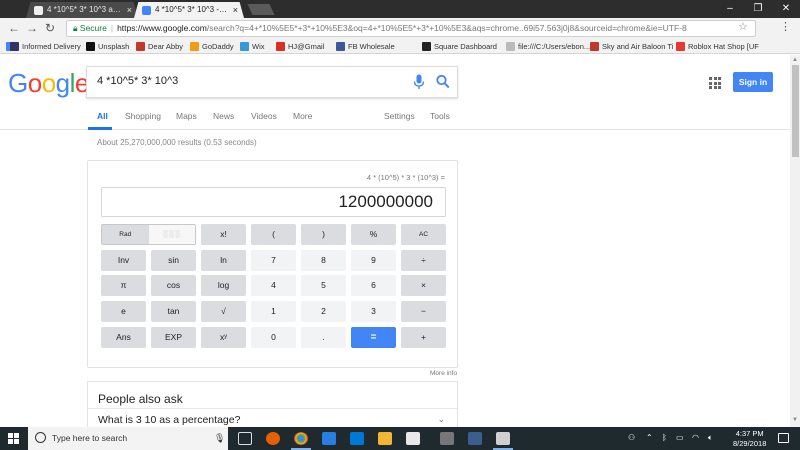  I want to click on digit-7-button: 7, so click(273, 260).